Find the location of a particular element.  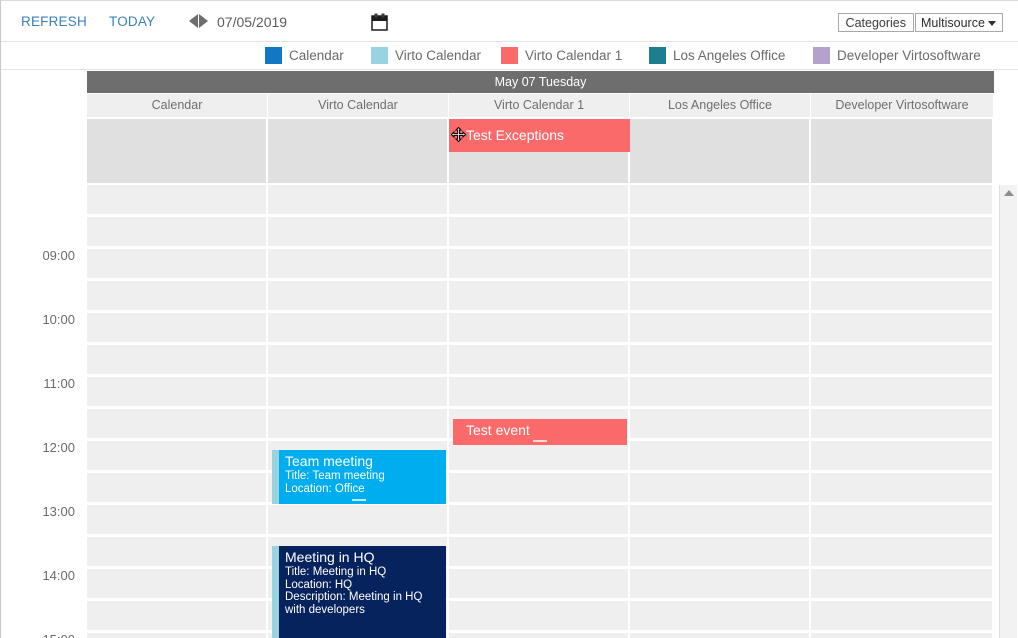

arrow-left-icon is located at coordinates (193, 21).